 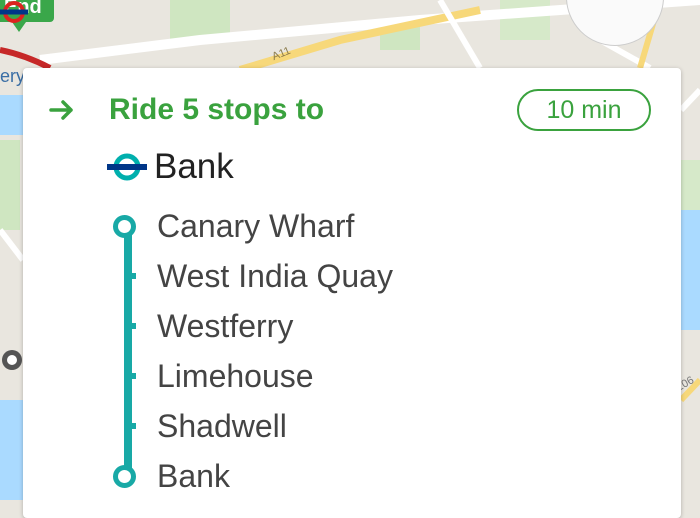 What do you see at coordinates (128, 350) in the screenshot?
I see `line-track` at bounding box center [128, 350].